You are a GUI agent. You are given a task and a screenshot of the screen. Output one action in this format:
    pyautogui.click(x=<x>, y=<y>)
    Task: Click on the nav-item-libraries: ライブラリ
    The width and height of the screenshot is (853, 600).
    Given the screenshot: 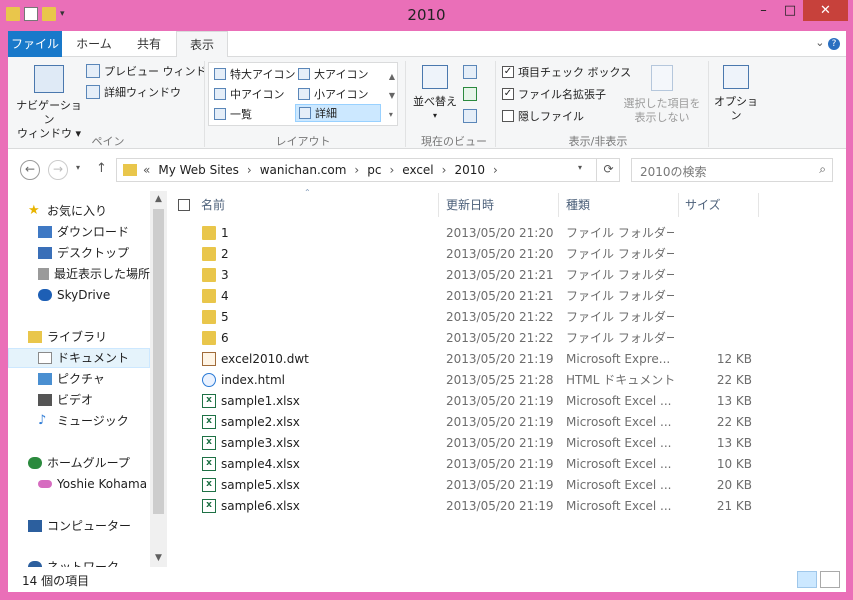 What is the action you would take?
    pyautogui.click(x=79, y=337)
    